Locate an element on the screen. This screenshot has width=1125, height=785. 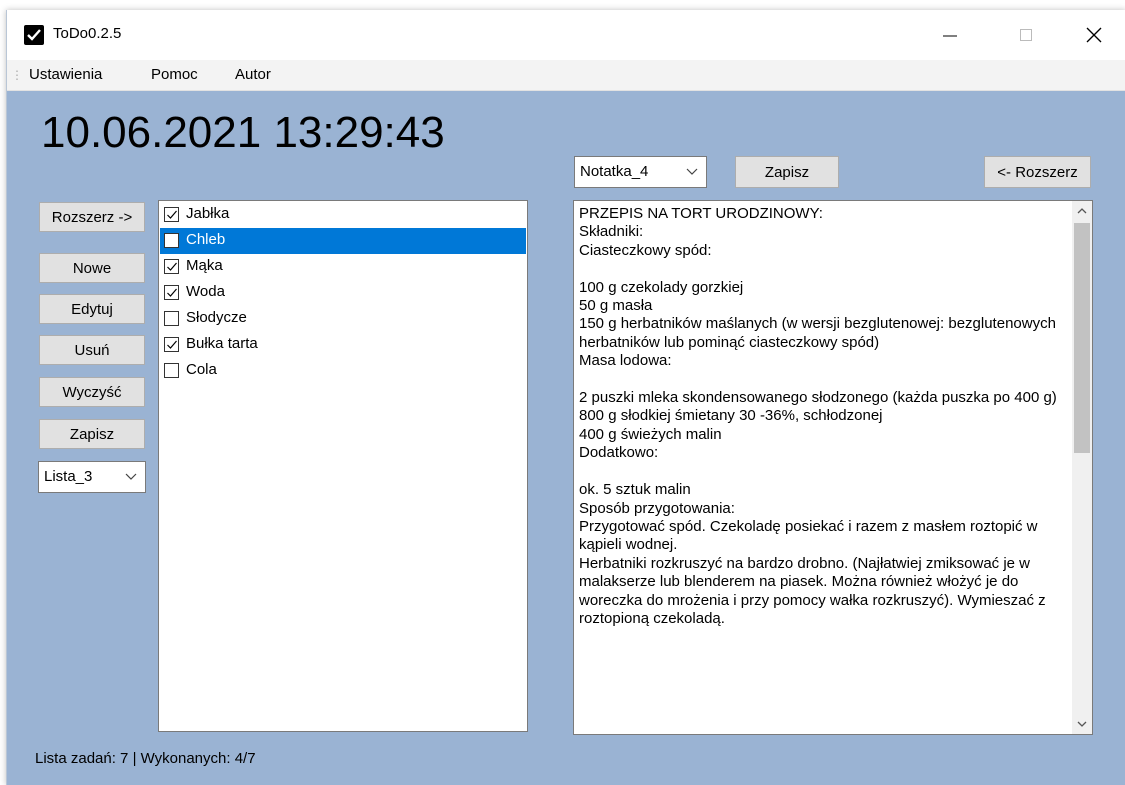
edit-button: Edytuj is located at coordinates (92, 309).